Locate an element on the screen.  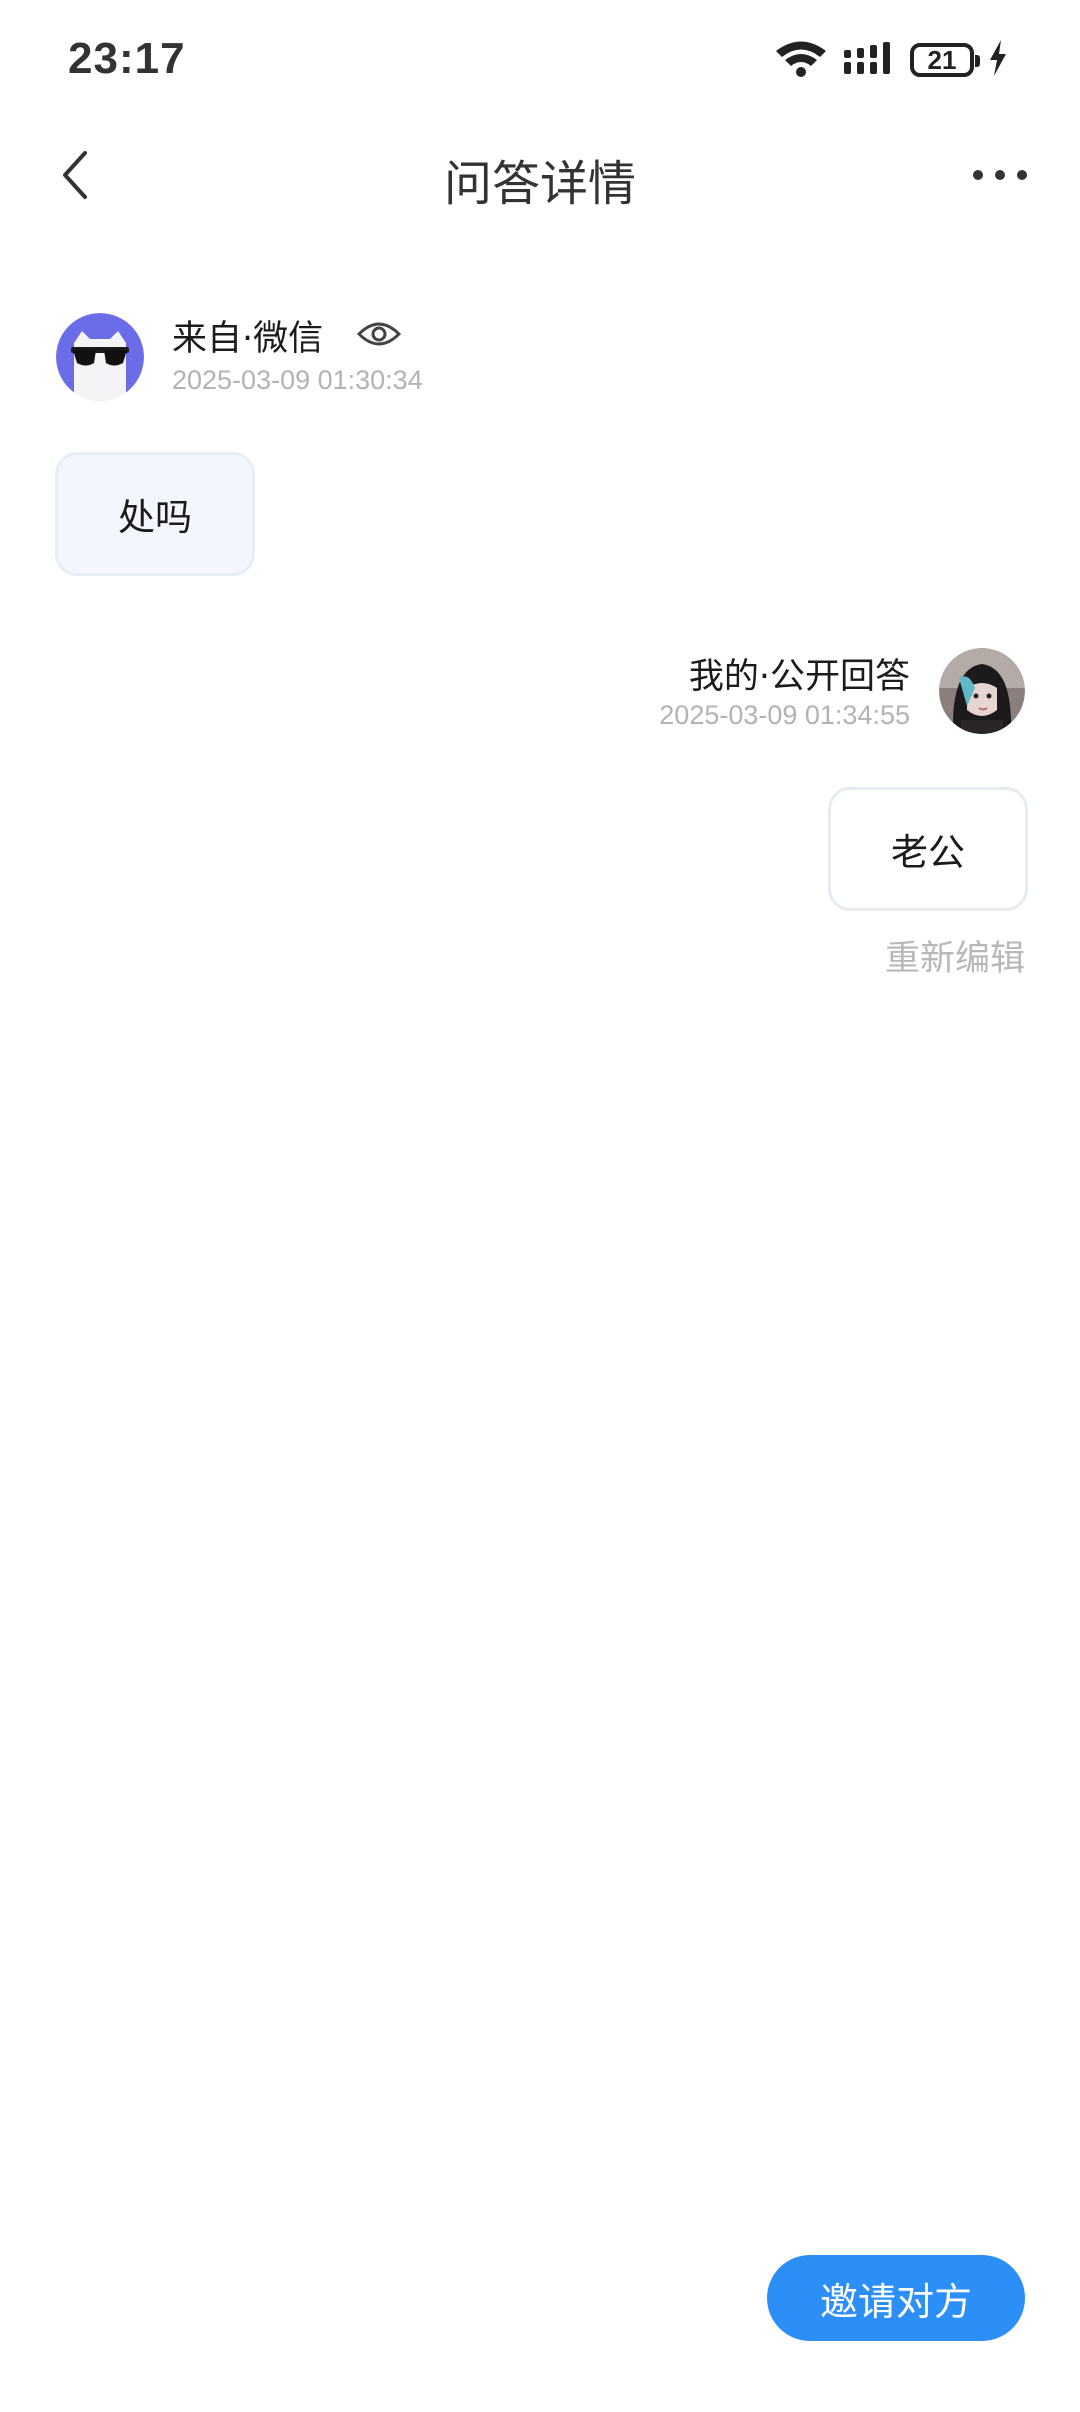
question-timestamp: 2025-03-09 01:30:34 is located at coordinates (297, 380).